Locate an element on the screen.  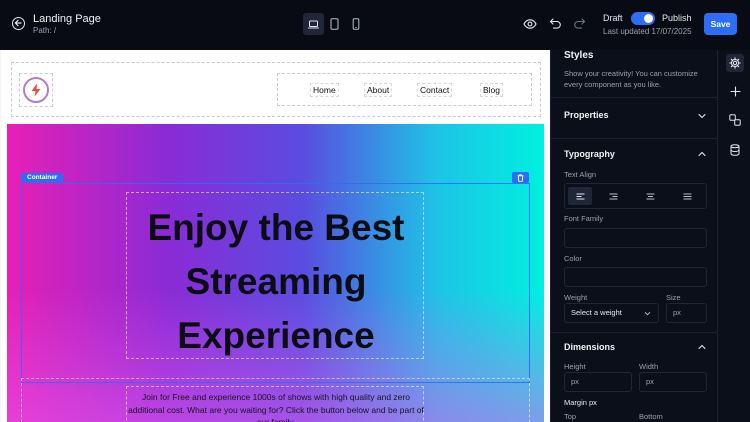
lightning-icon is located at coordinates (36, 90).